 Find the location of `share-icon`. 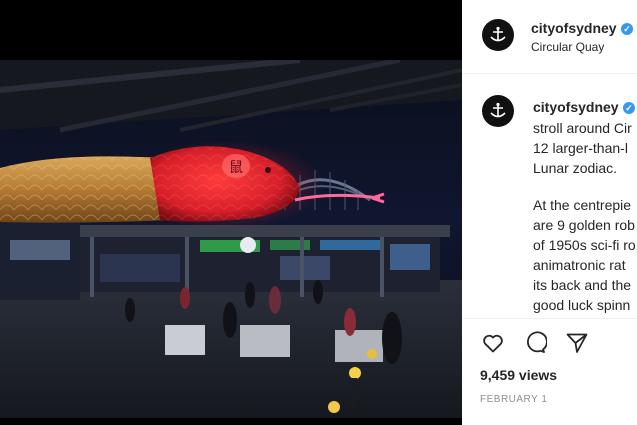

share-icon is located at coordinates (577, 343).